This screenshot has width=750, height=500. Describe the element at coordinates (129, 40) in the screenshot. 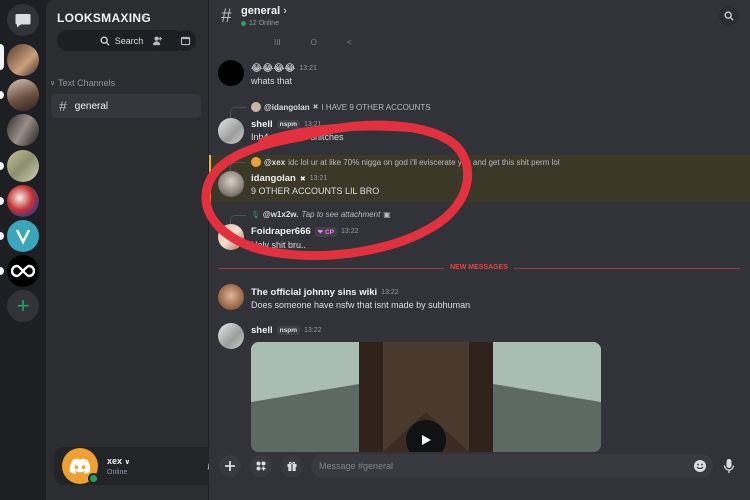

I see `search-label: Search` at that location.